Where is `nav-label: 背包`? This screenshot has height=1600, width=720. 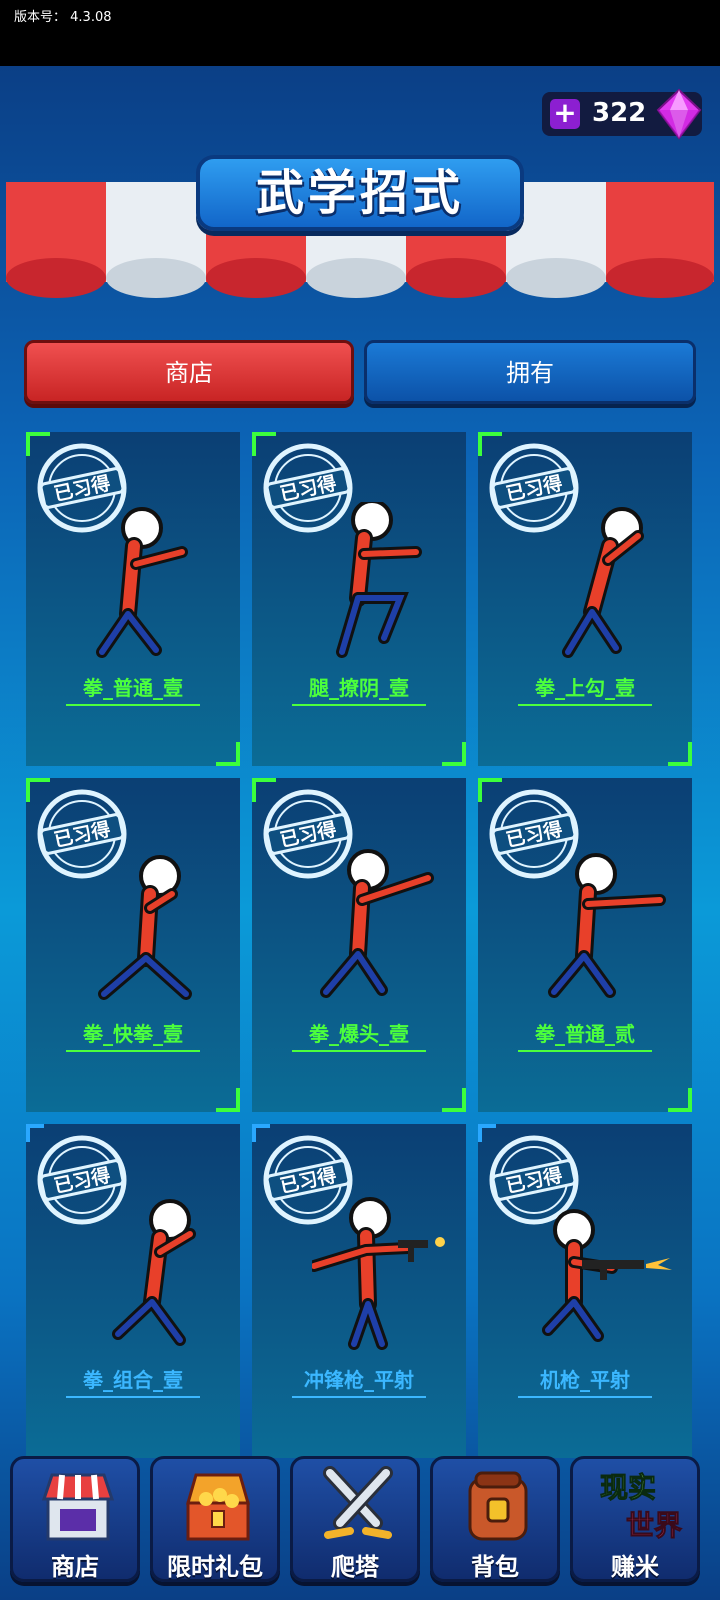 nav-label: 背包 is located at coordinates (495, 1567).